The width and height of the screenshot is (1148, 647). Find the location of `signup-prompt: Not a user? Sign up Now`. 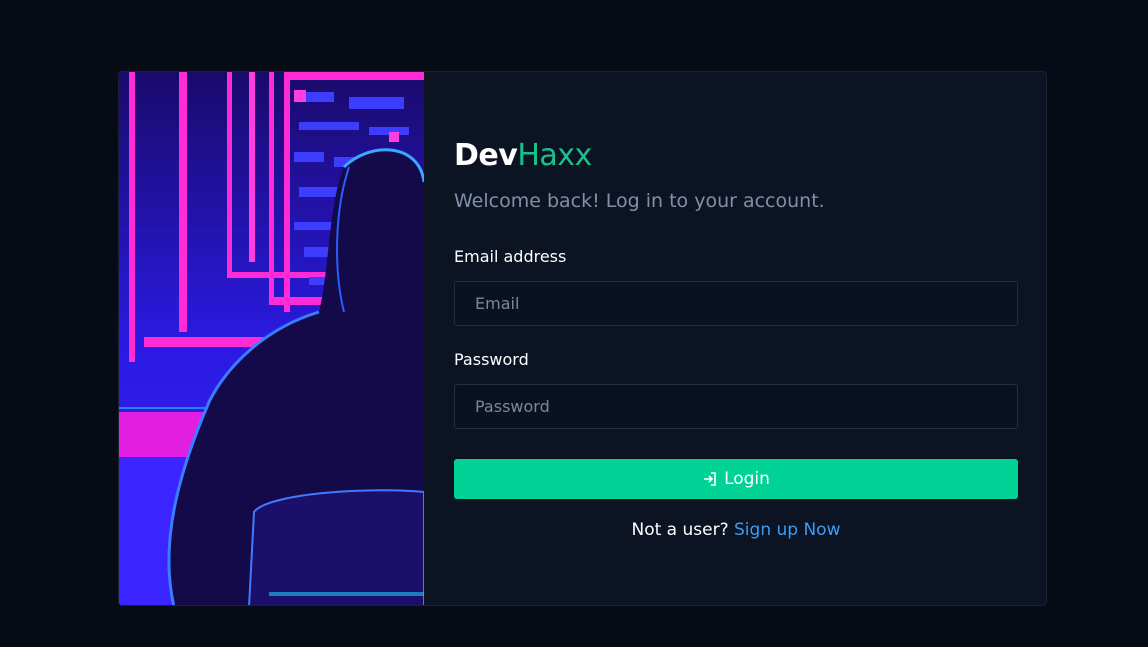

signup-prompt: Not a user? Sign up Now is located at coordinates (736, 530).